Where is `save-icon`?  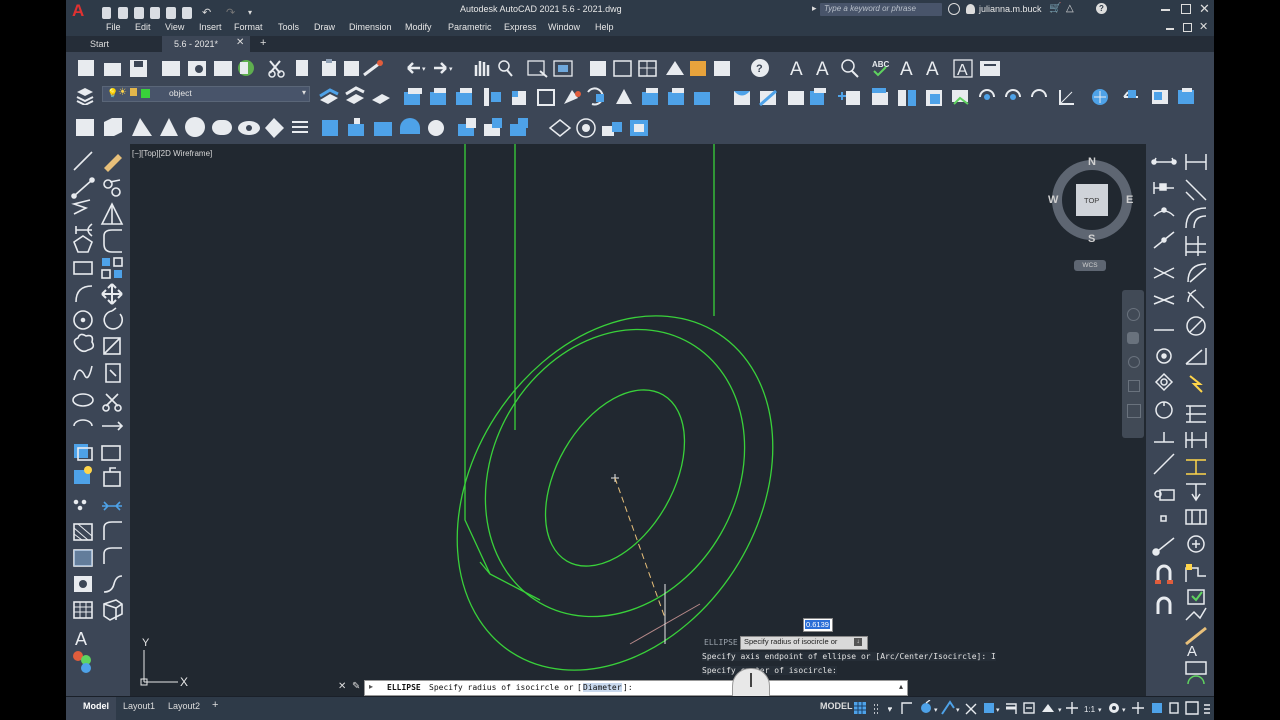 save-icon is located at coordinates (139, 13).